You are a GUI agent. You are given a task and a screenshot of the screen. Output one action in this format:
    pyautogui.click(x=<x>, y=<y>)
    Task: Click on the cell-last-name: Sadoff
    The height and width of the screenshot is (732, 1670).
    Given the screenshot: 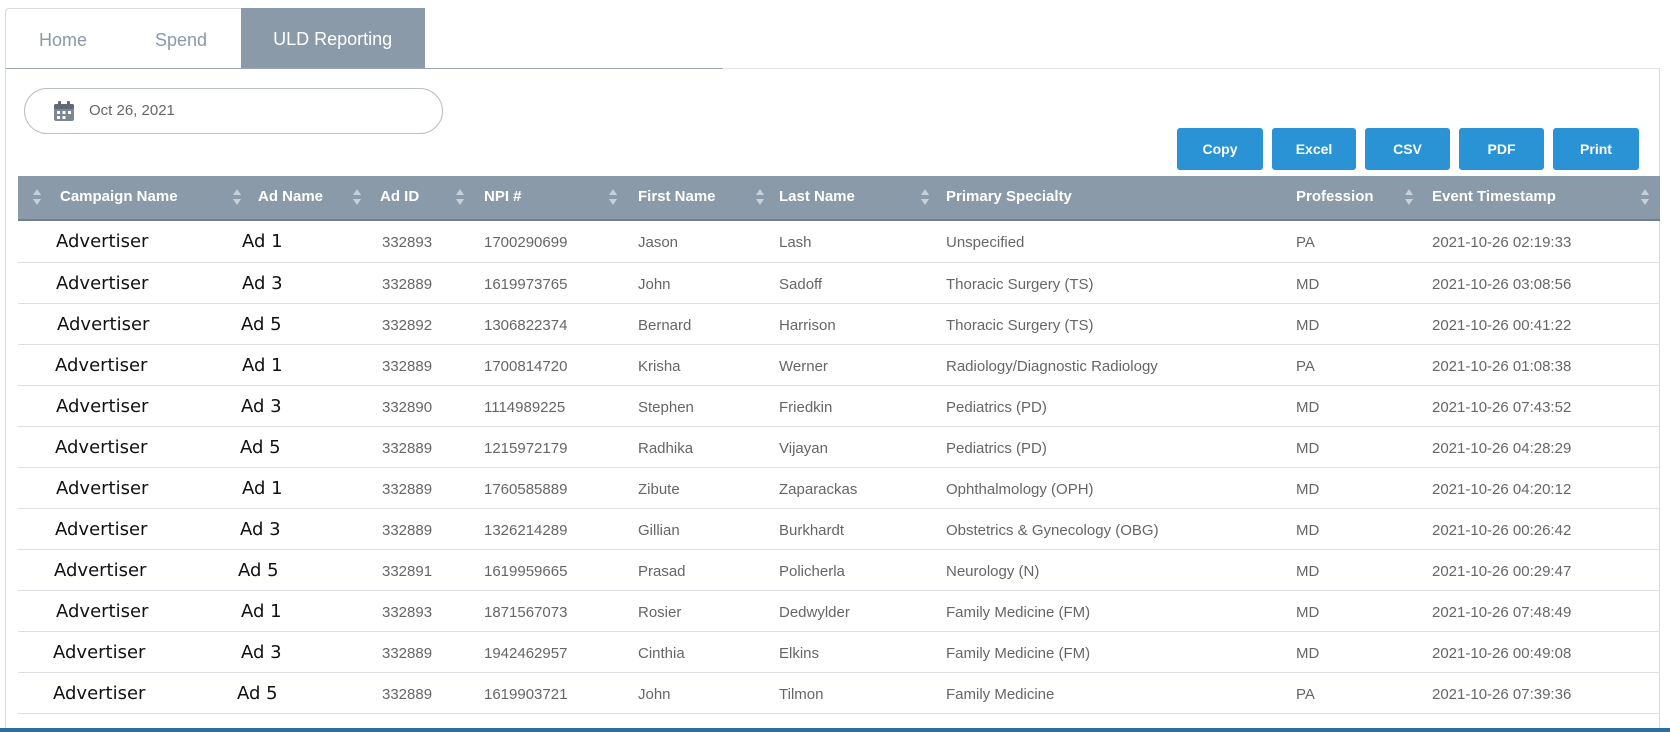 What is the action you would take?
    pyautogui.click(x=801, y=284)
    